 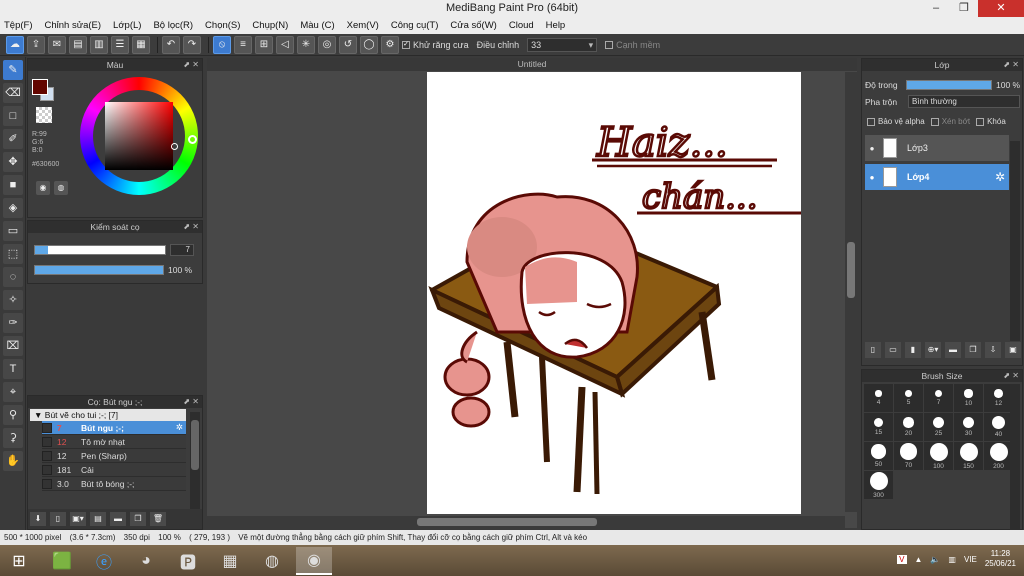 What do you see at coordinates (949, 85) in the screenshot?
I see `layer-opacity-slider` at bounding box center [949, 85].